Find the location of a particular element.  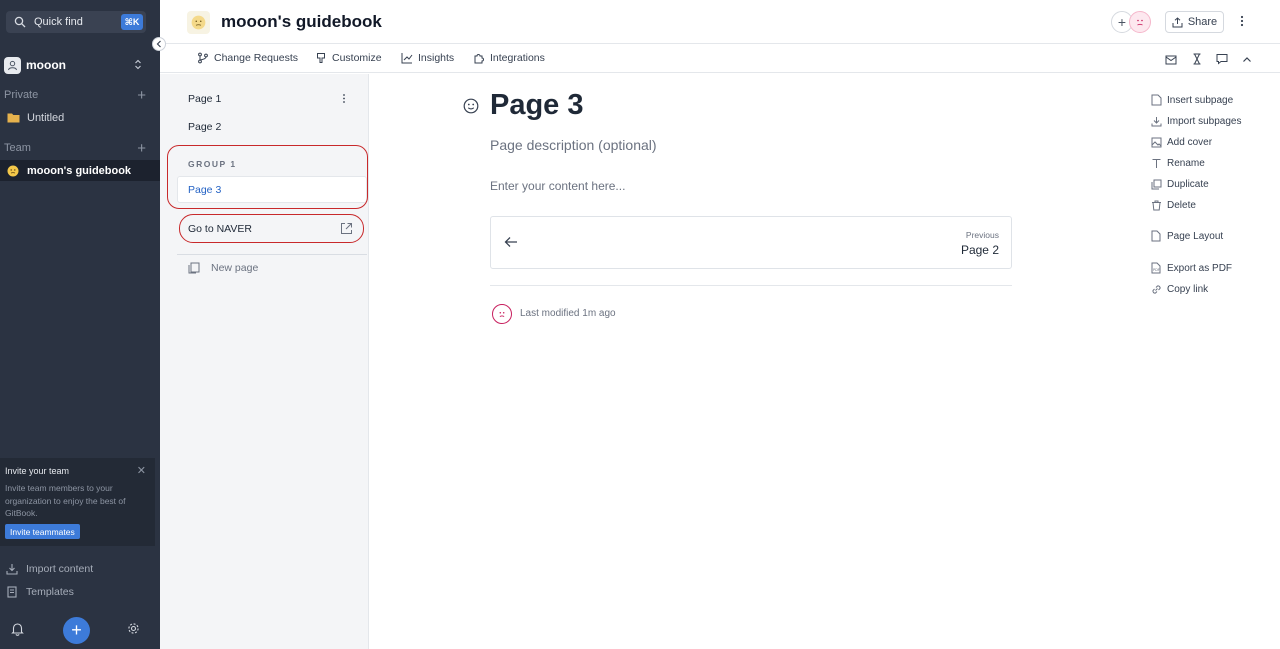

plus-icon: + is located at coordinates (1122, 22).